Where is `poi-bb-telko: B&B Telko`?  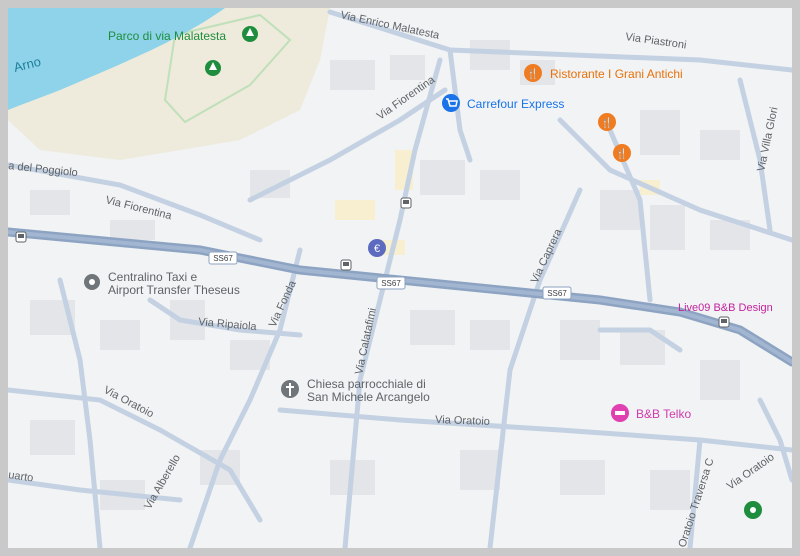
poi-bb-telko: B&B Telko is located at coordinates (651, 413).